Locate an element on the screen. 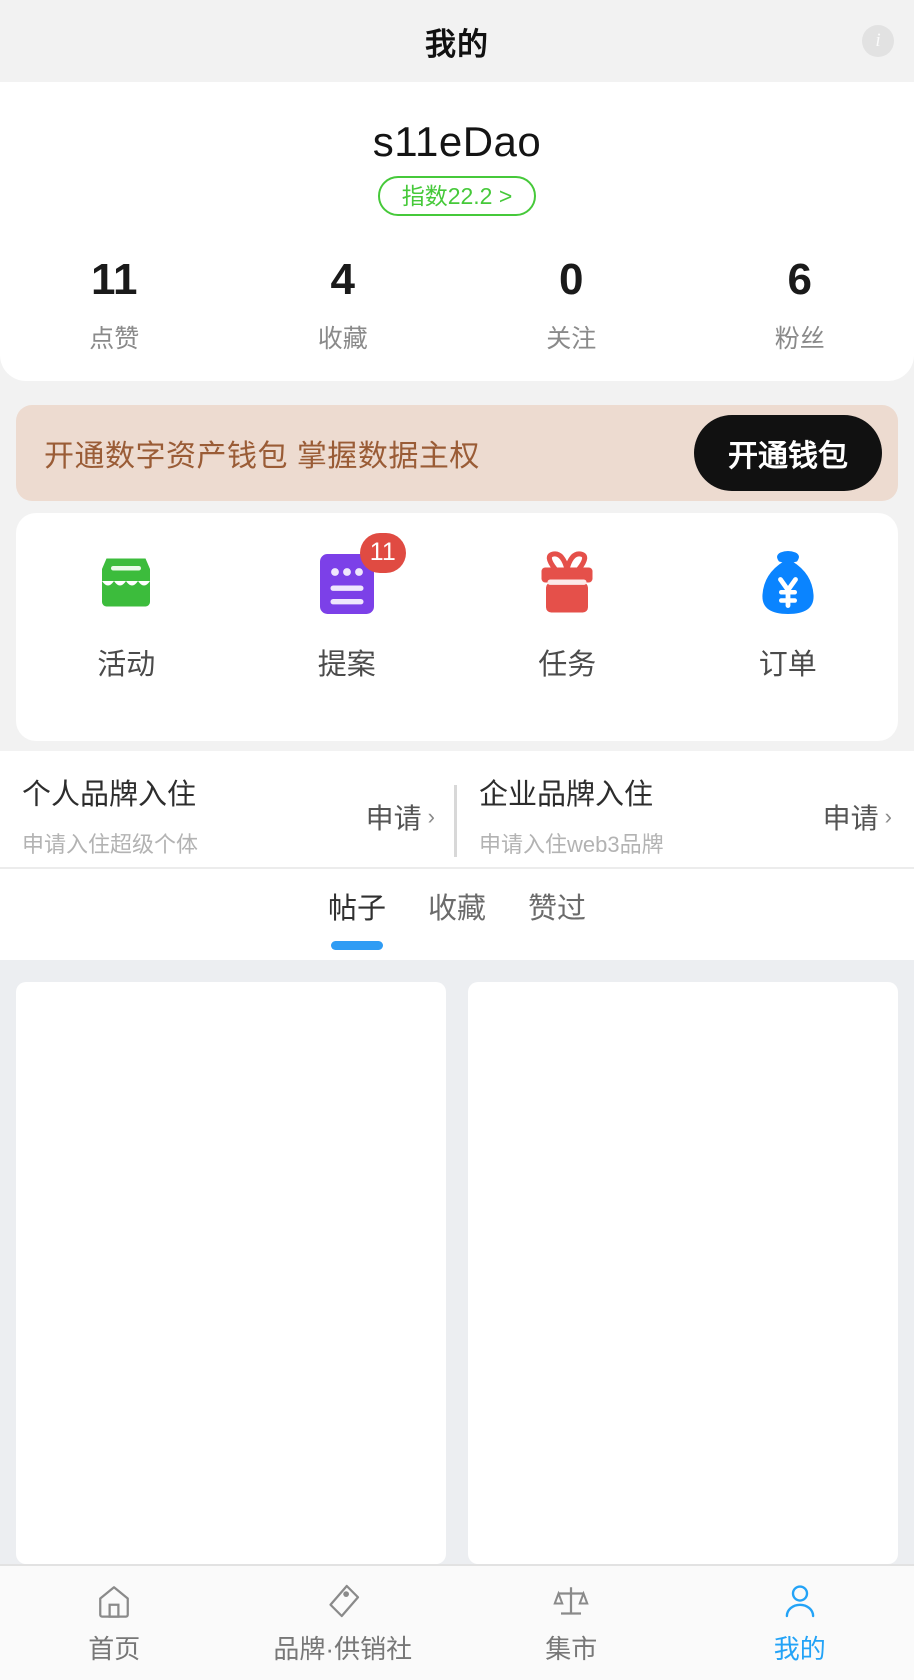 This screenshot has width=914, height=1680. brand-entry-title: 个人品牌入住 is located at coordinates (109, 794).